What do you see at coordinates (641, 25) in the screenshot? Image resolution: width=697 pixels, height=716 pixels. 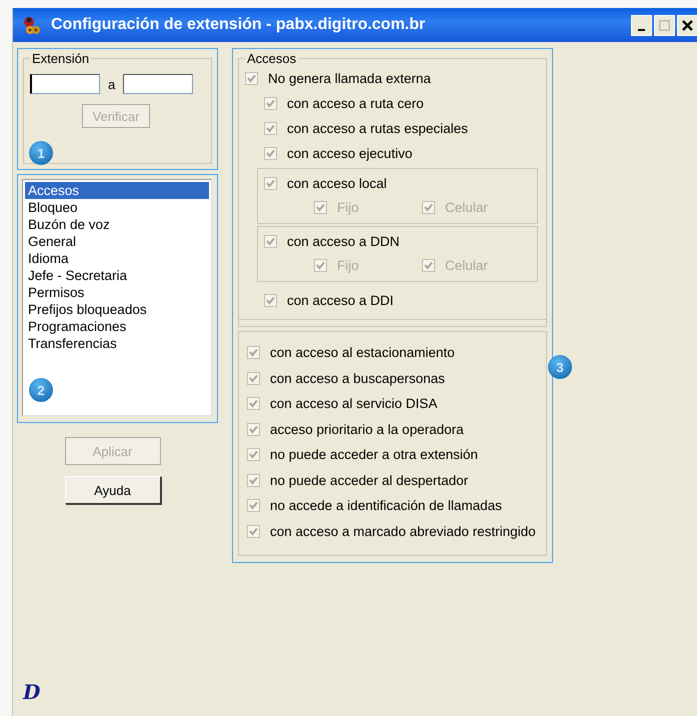 I see `minimize-button` at bounding box center [641, 25].